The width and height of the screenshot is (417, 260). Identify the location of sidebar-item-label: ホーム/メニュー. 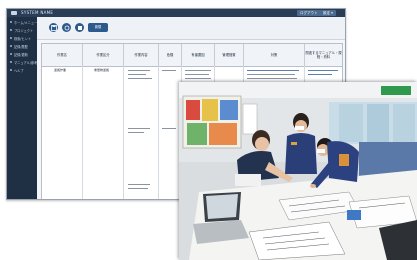
(26, 22).